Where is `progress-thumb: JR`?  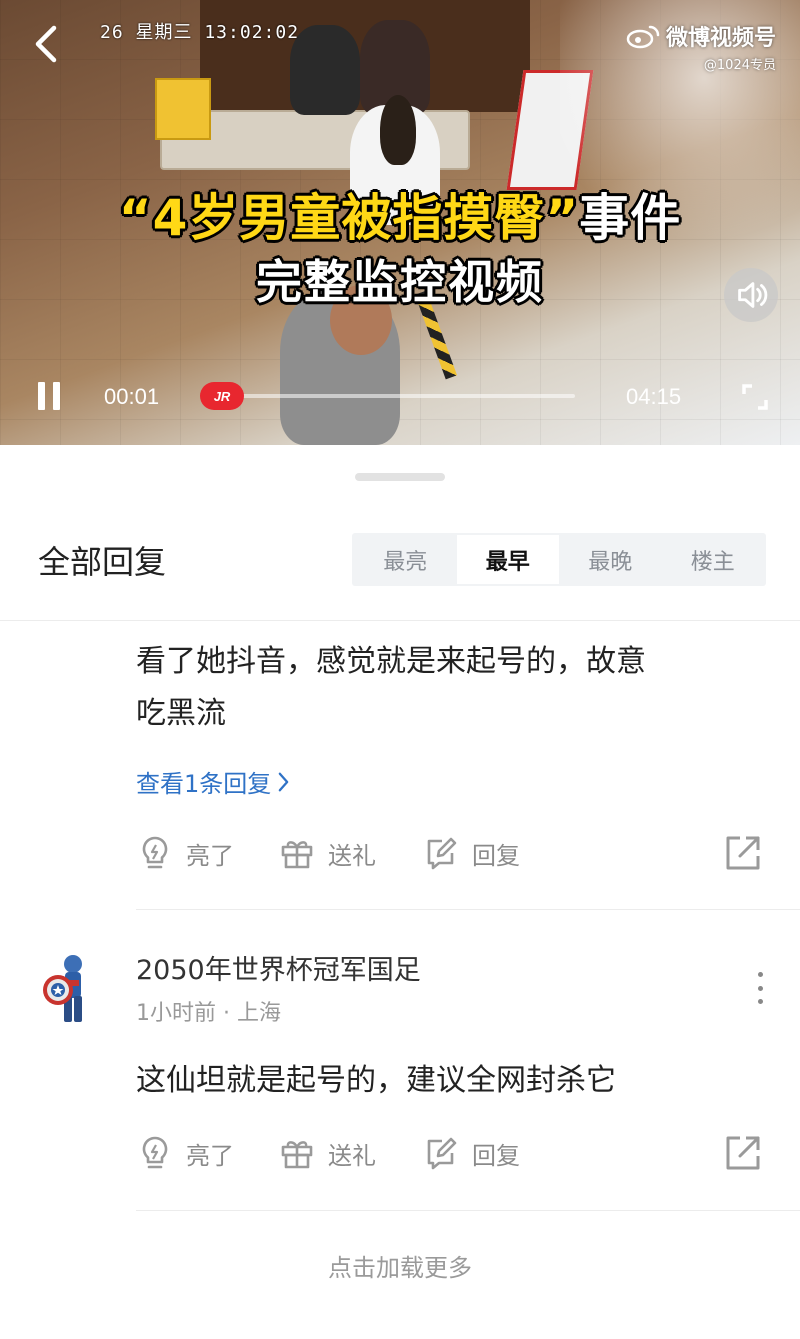 progress-thumb: JR is located at coordinates (222, 396).